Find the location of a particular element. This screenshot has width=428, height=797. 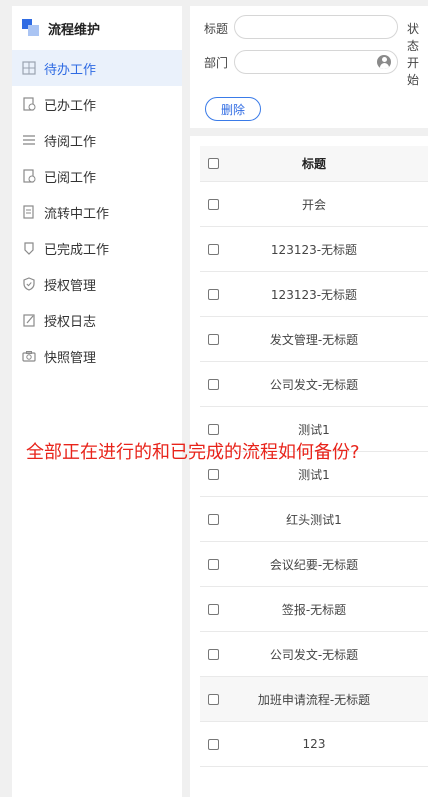

row-title: 红头测试1 is located at coordinates (314, 519).